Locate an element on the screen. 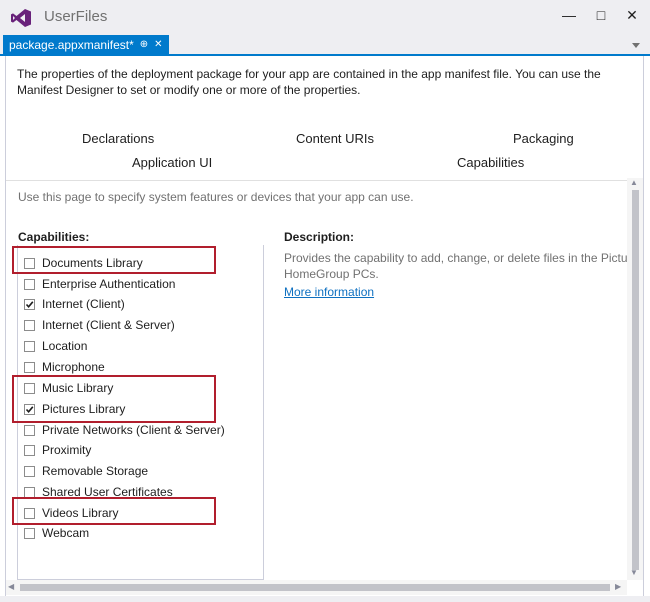  checkmark-icon is located at coordinates (29, 304).